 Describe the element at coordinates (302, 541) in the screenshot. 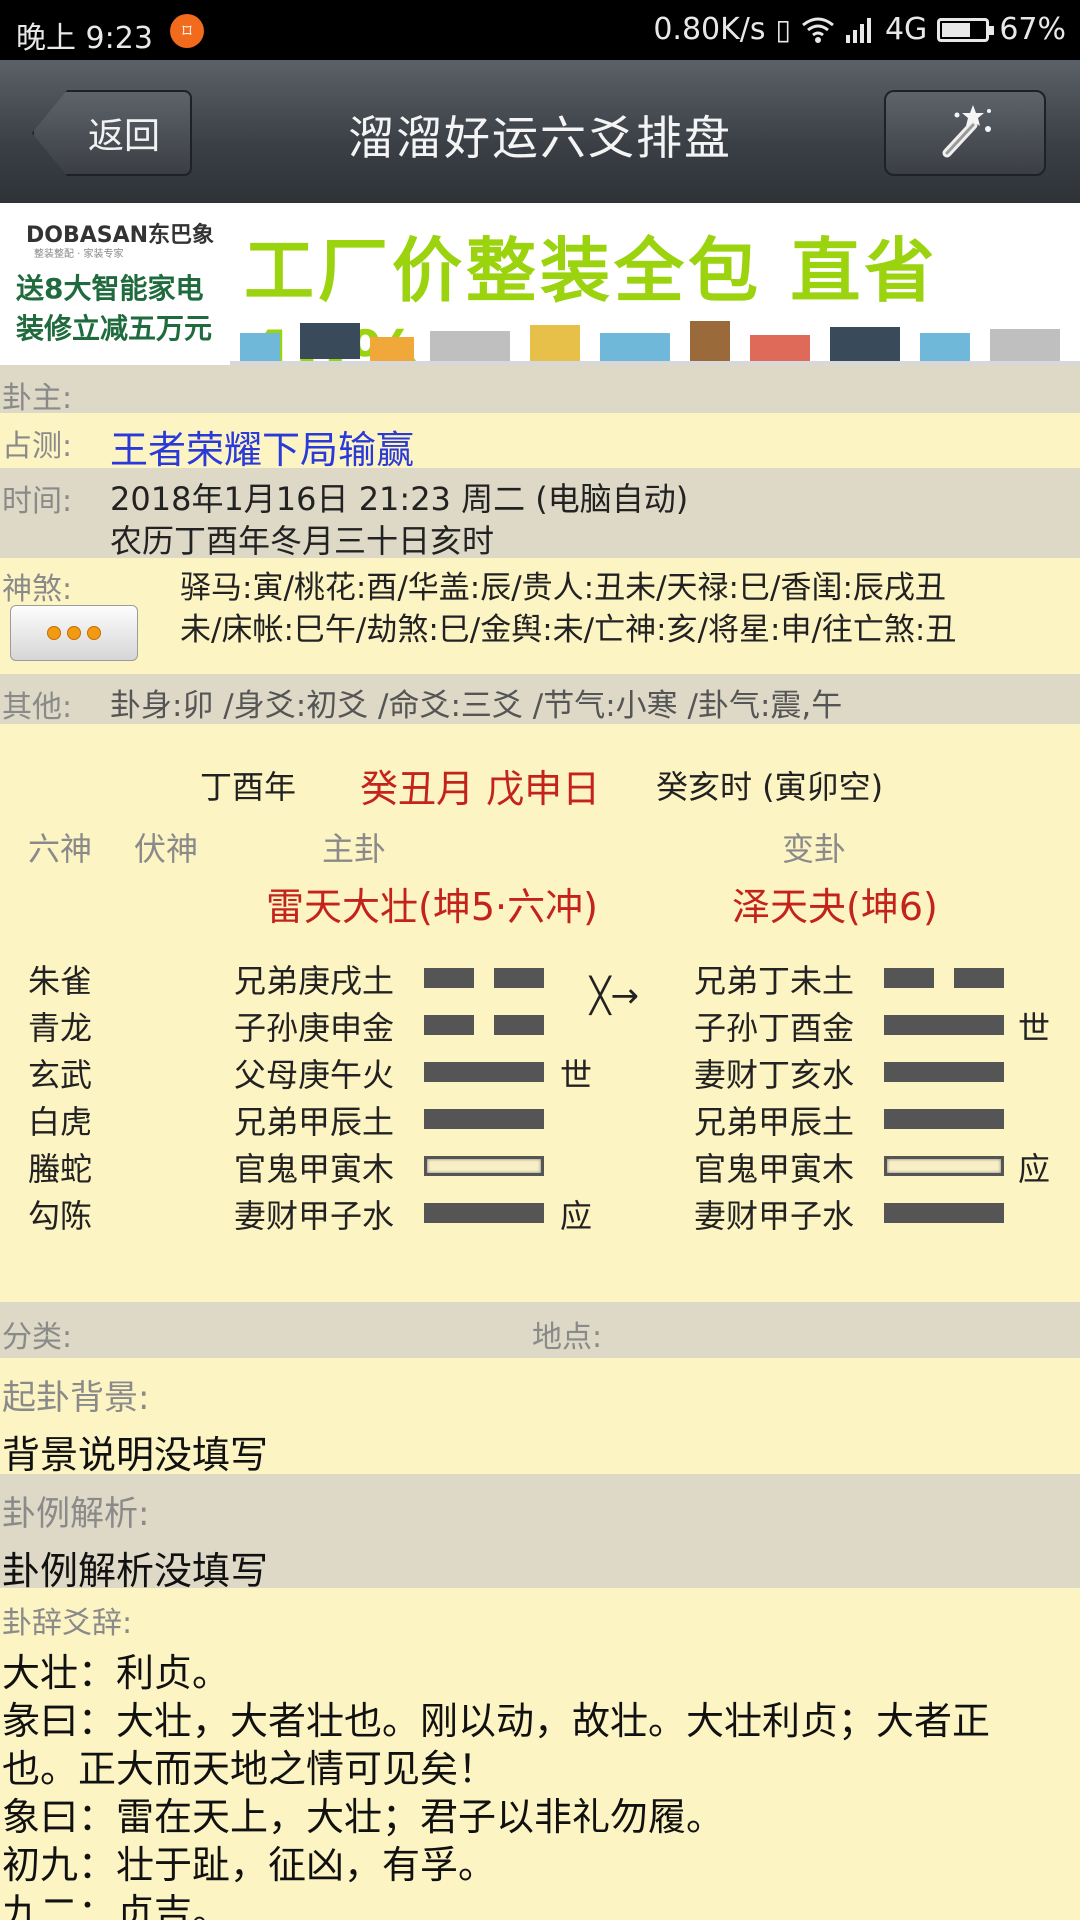

I see `time-lunar: 农历丁酉年冬月三十日亥时` at that location.